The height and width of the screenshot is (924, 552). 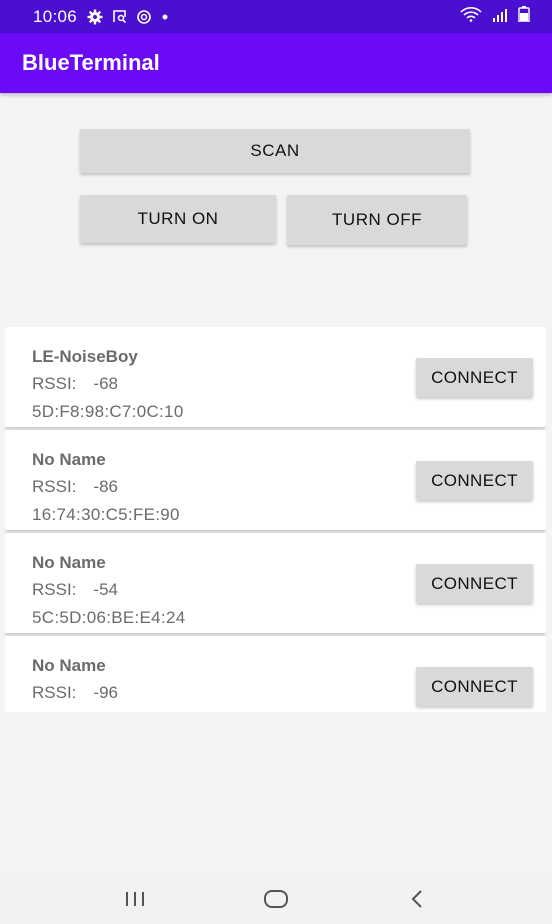 I want to click on device-rssi: RSSI: -96, so click(x=75, y=693).